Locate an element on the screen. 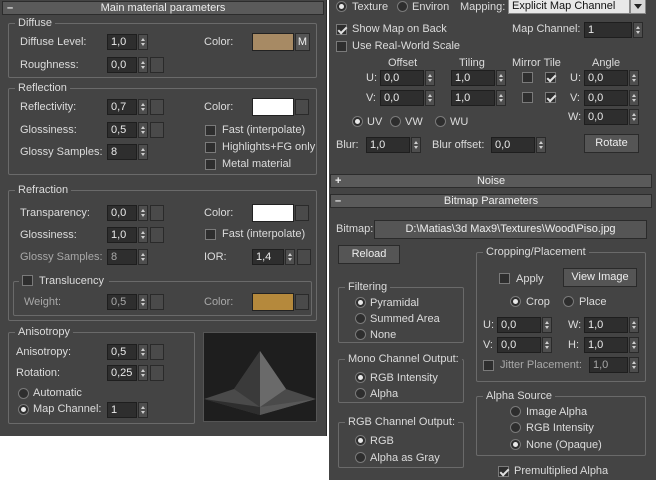  refraction-fast-checkbox is located at coordinates (210, 234).